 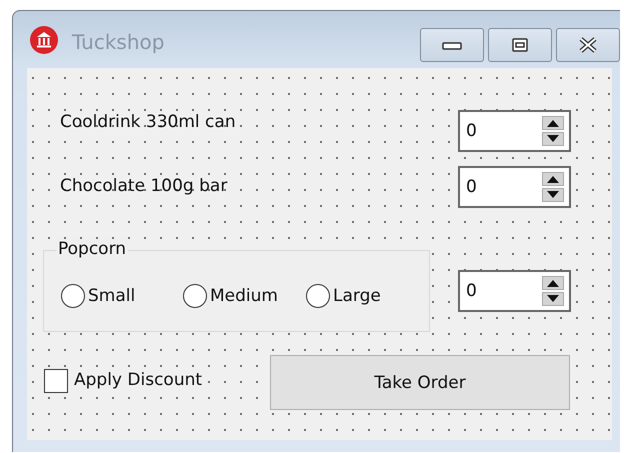 I want to click on group-caption: Popcorn, so click(x=92, y=249).